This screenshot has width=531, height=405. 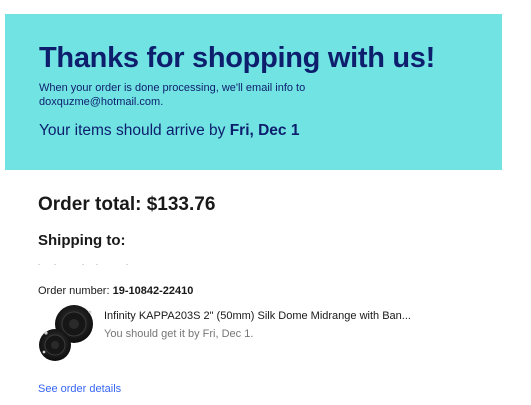 I want to click on order-number-value: 19-10842-22410, so click(x=153, y=291).